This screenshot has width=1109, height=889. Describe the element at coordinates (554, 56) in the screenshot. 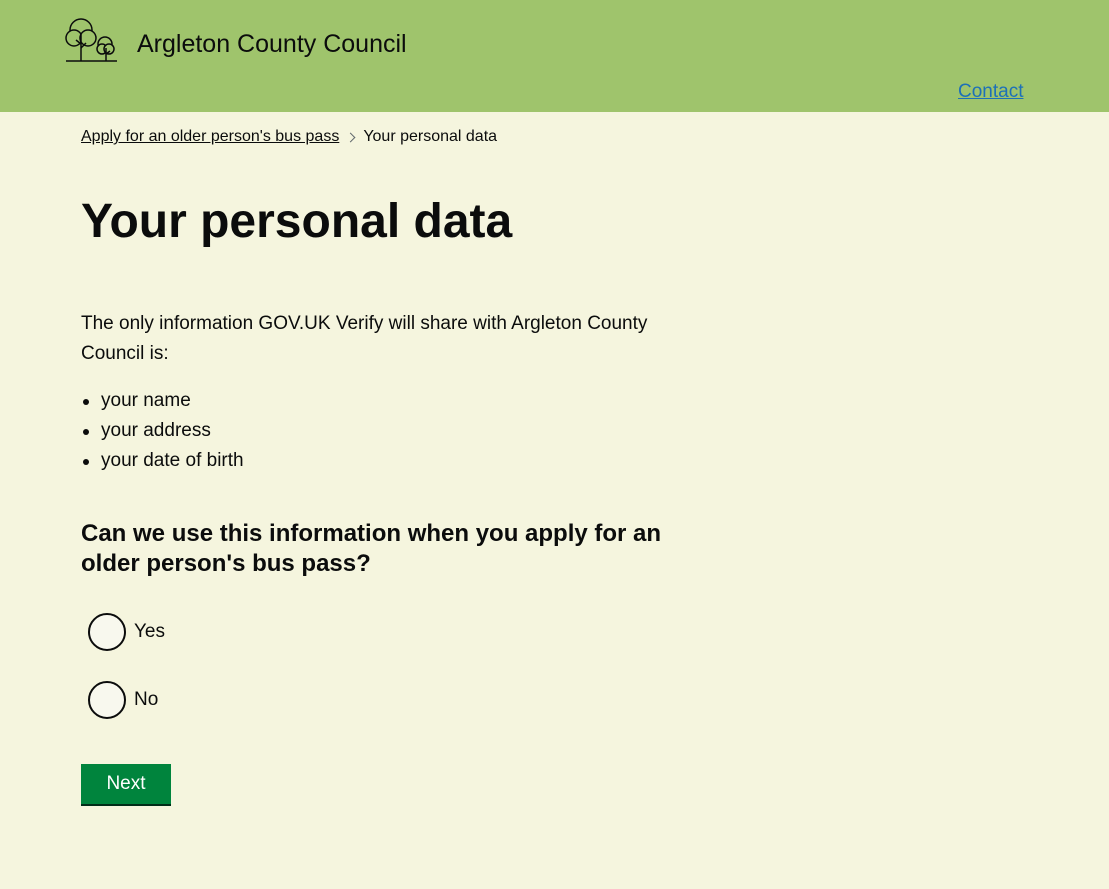

I see `site-header: Argleton County Council Contact` at that location.